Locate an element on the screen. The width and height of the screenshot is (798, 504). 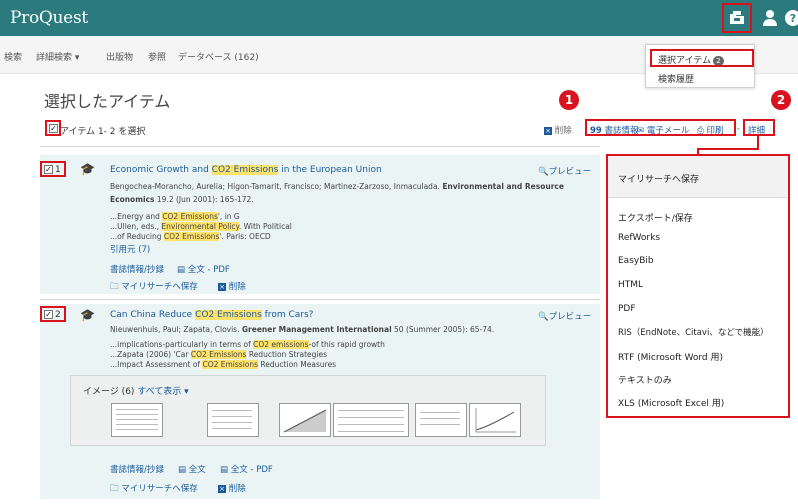
delete-all-button: × 削除 is located at coordinates (558, 130).